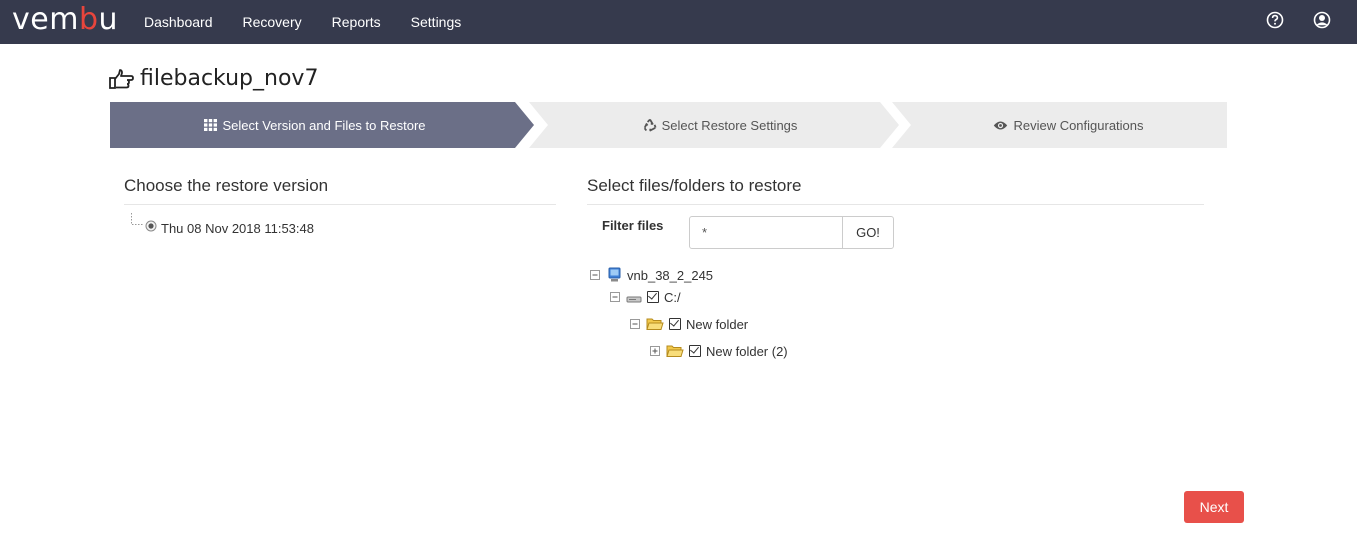 The height and width of the screenshot is (538, 1357). I want to click on wizard-step-1-label: Select Version and Files to Restore, so click(324, 125).